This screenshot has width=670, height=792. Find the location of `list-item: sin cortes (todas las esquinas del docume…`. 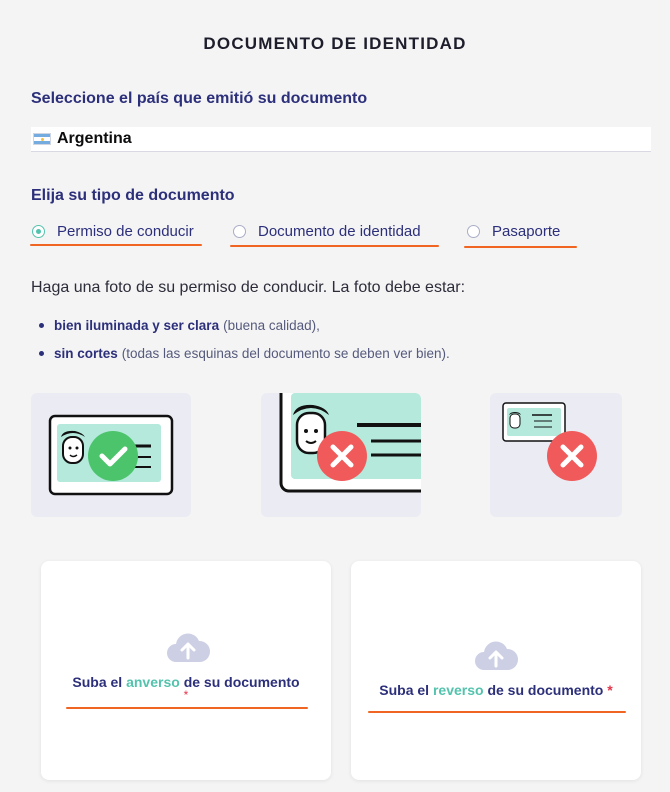

list-item: sin cortes (todas las esquinas del docume… is located at coordinates (244, 353).